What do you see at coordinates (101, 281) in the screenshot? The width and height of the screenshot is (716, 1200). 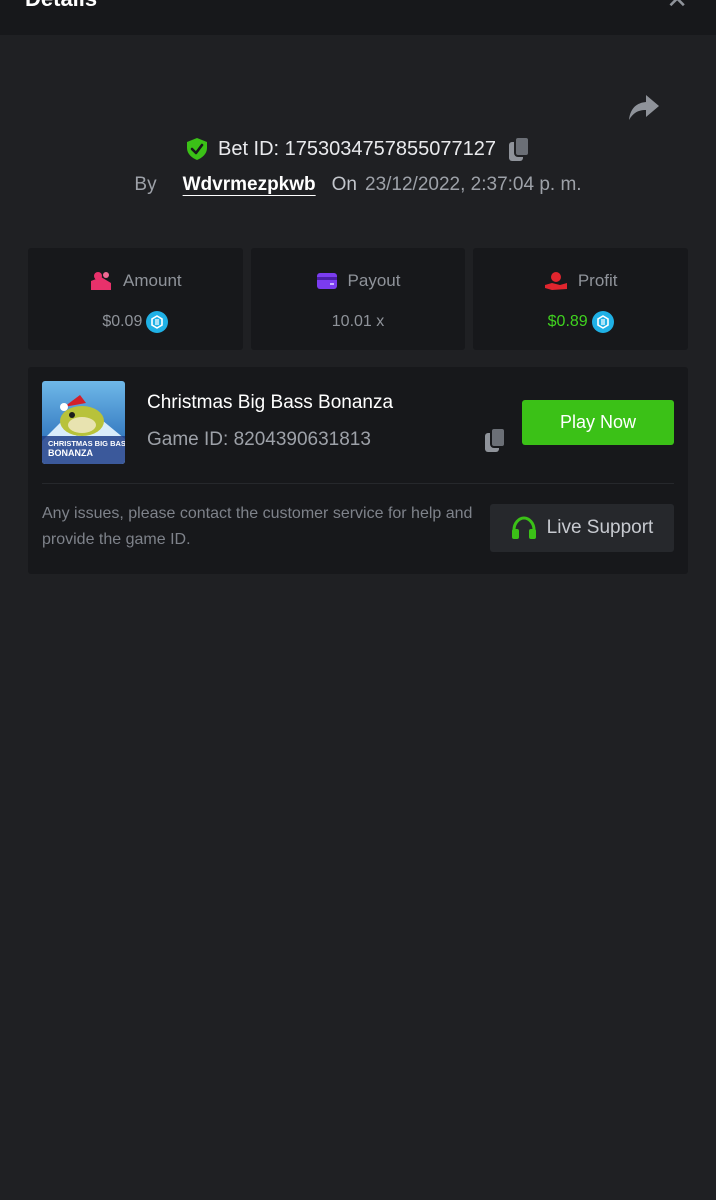 I see `amount-icon` at bounding box center [101, 281].